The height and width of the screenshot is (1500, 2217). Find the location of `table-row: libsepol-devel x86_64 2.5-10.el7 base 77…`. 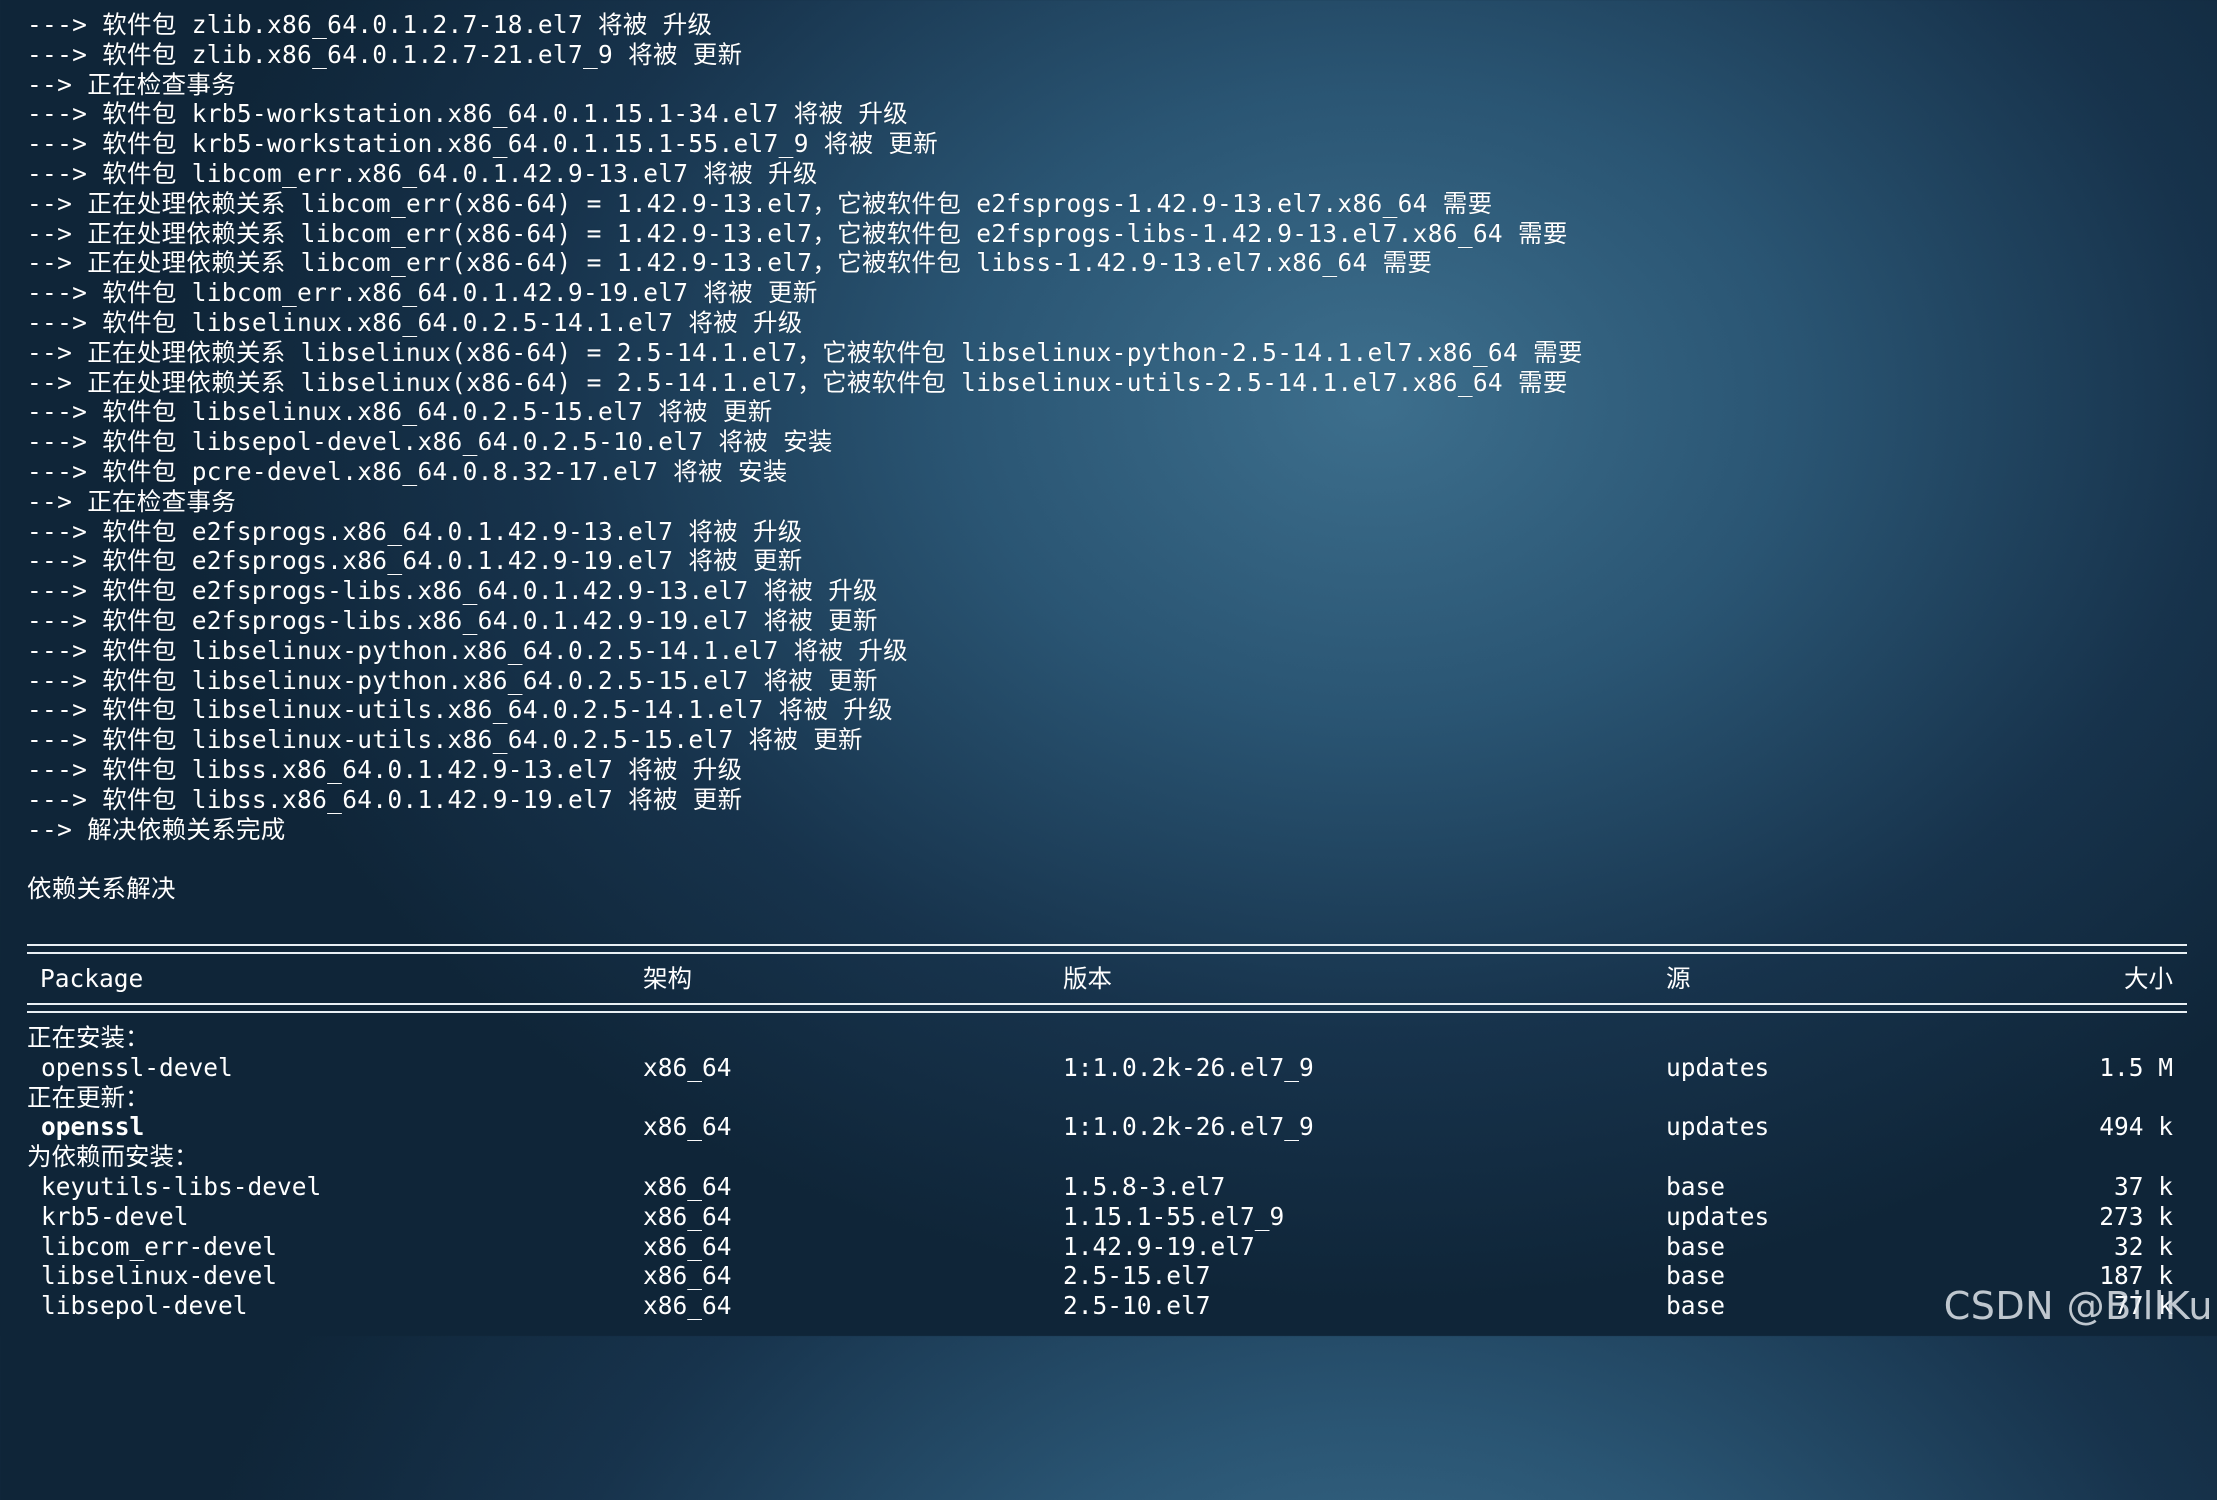

table-row: libsepol-devel x86_64 2.5-10.el7 base 77… is located at coordinates (1107, 1306).